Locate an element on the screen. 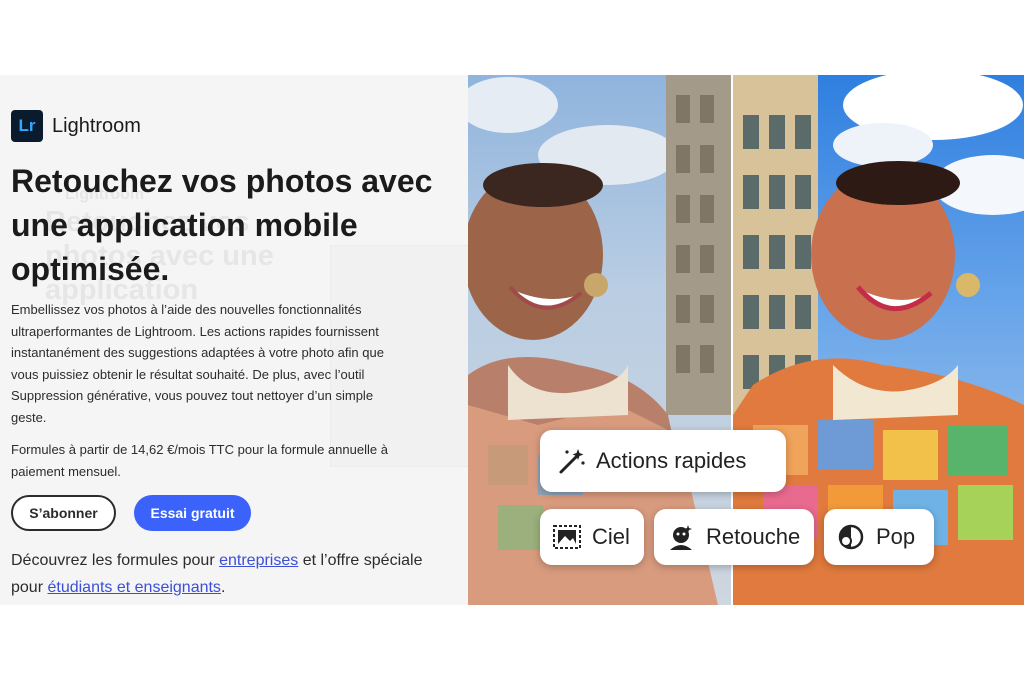 The image size is (1024, 683). lightroom-logo-icon: Lr is located at coordinates (27, 126).